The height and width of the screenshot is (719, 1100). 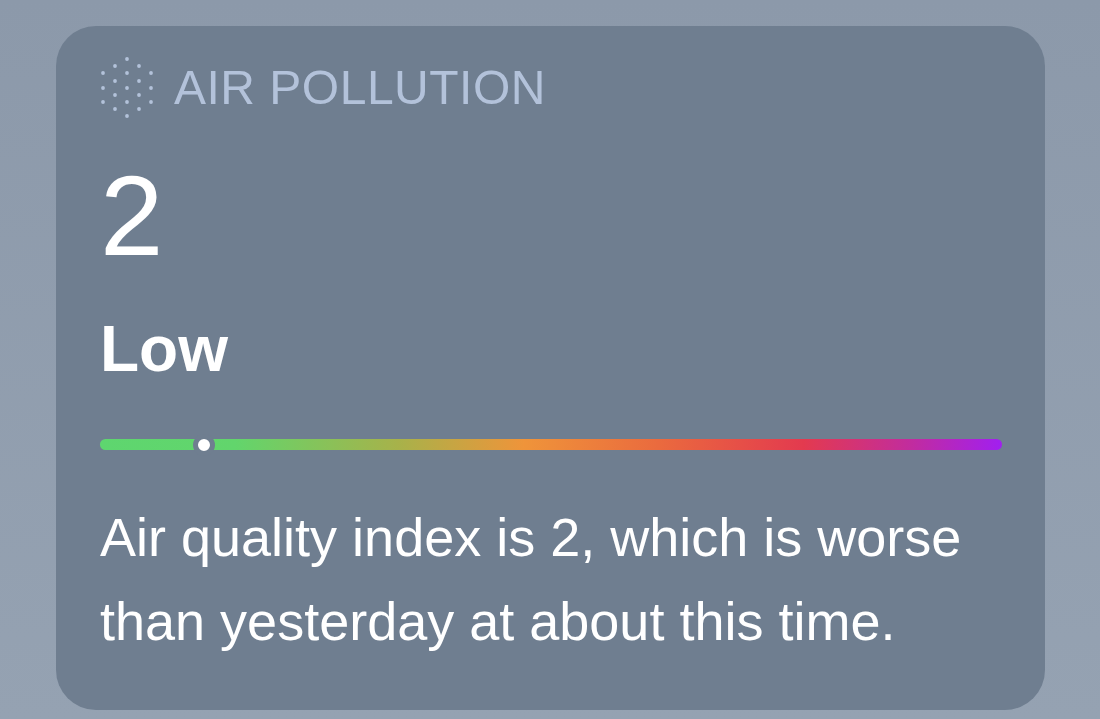 I want to click on index-value: 2, so click(x=132, y=216).